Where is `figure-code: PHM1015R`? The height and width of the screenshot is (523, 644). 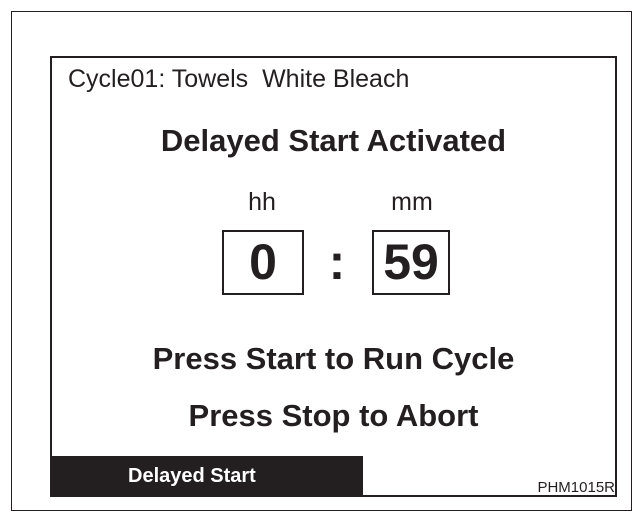
figure-code: PHM1015R is located at coordinates (576, 487).